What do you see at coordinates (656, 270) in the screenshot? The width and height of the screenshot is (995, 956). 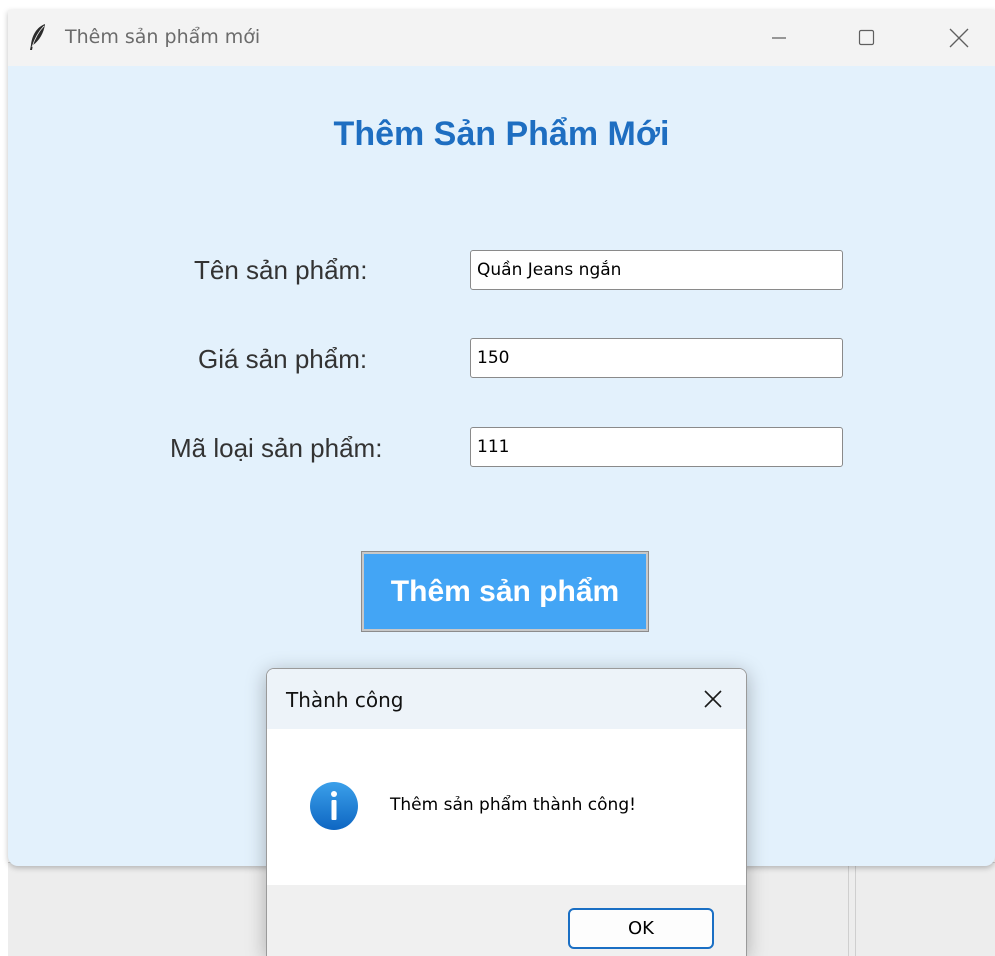 I see `product-name-input` at bounding box center [656, 270].